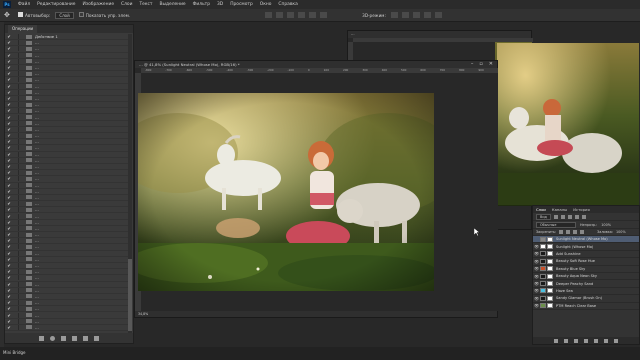 The width and height of the screenshot is (640, 360). What do you see at coordinates (280, 15) in the screenshot?
I see `align-middle-icon` at bounding box center [280, 15].